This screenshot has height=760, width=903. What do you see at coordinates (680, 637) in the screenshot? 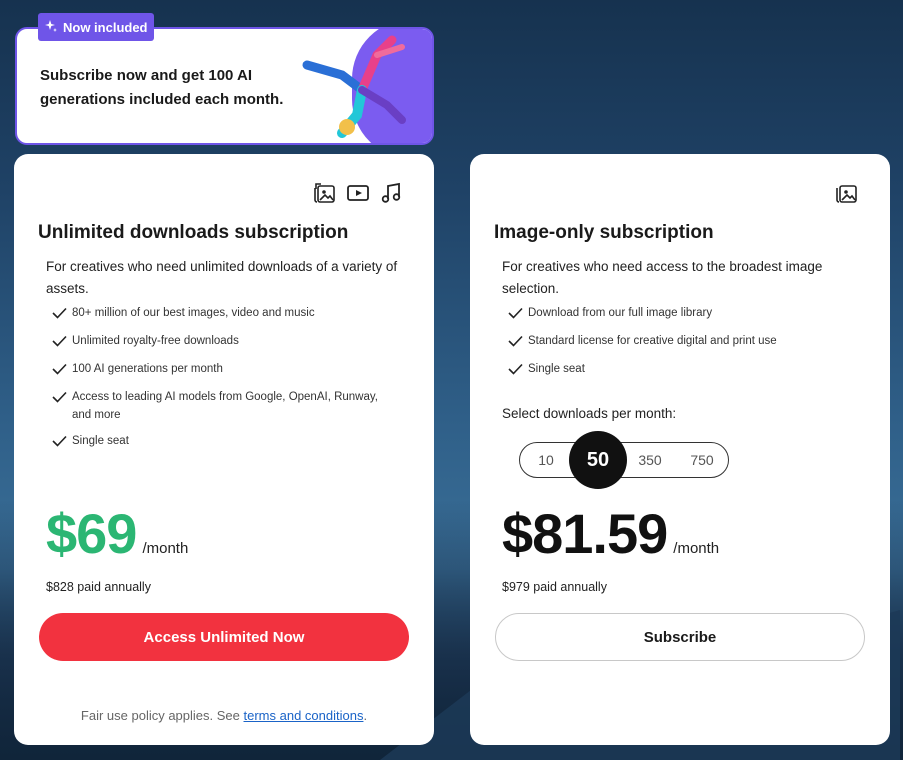
I see `subscribe-button: Subscribe` at bounding box center [680, 637].